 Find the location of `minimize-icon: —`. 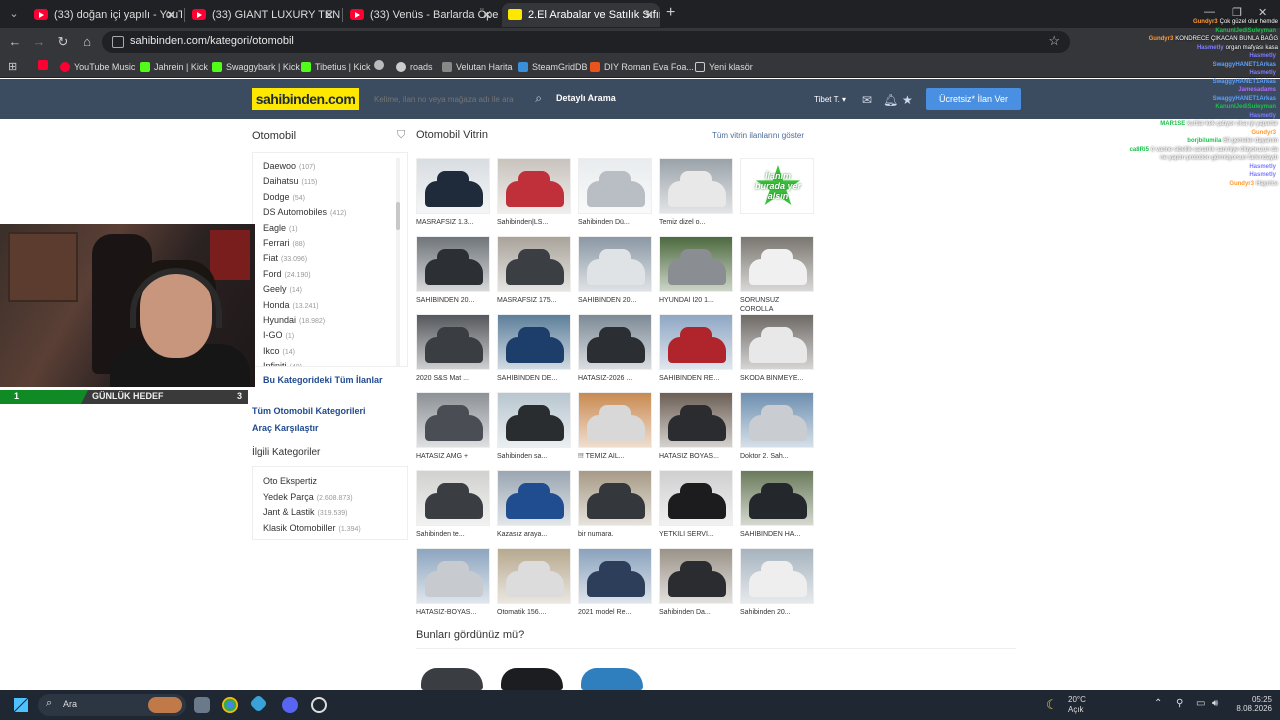

minimize-icon: — is located at coordinates (1209, 12).